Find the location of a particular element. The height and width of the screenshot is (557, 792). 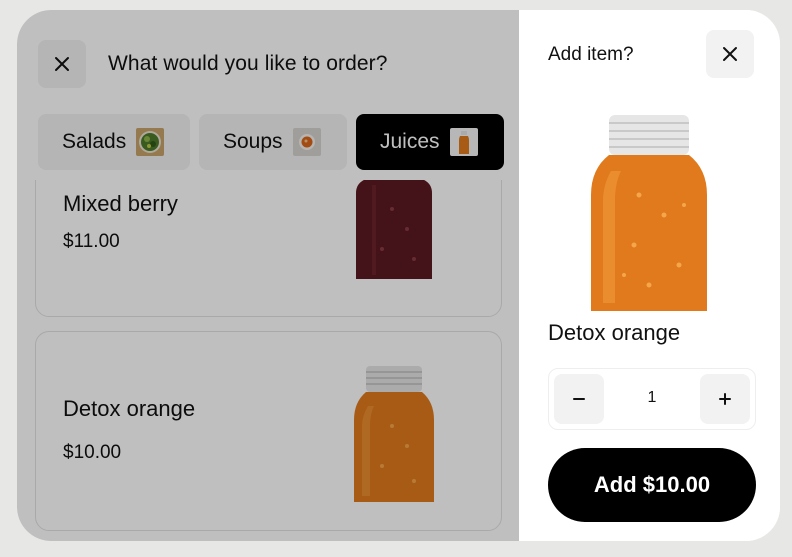

salad-bowl-icon is located at coordinates (150, 142).